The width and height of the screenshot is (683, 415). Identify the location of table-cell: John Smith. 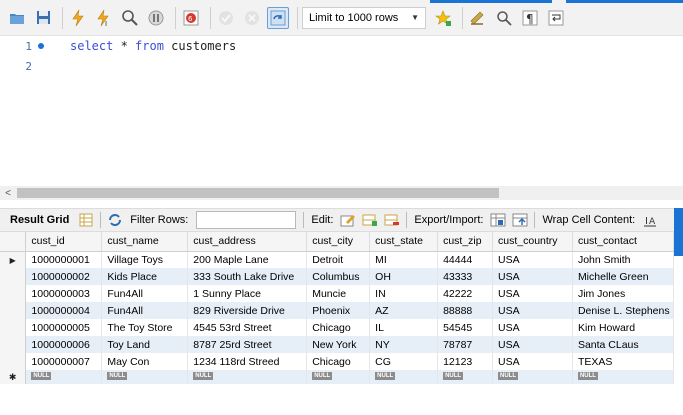
(623, 259).